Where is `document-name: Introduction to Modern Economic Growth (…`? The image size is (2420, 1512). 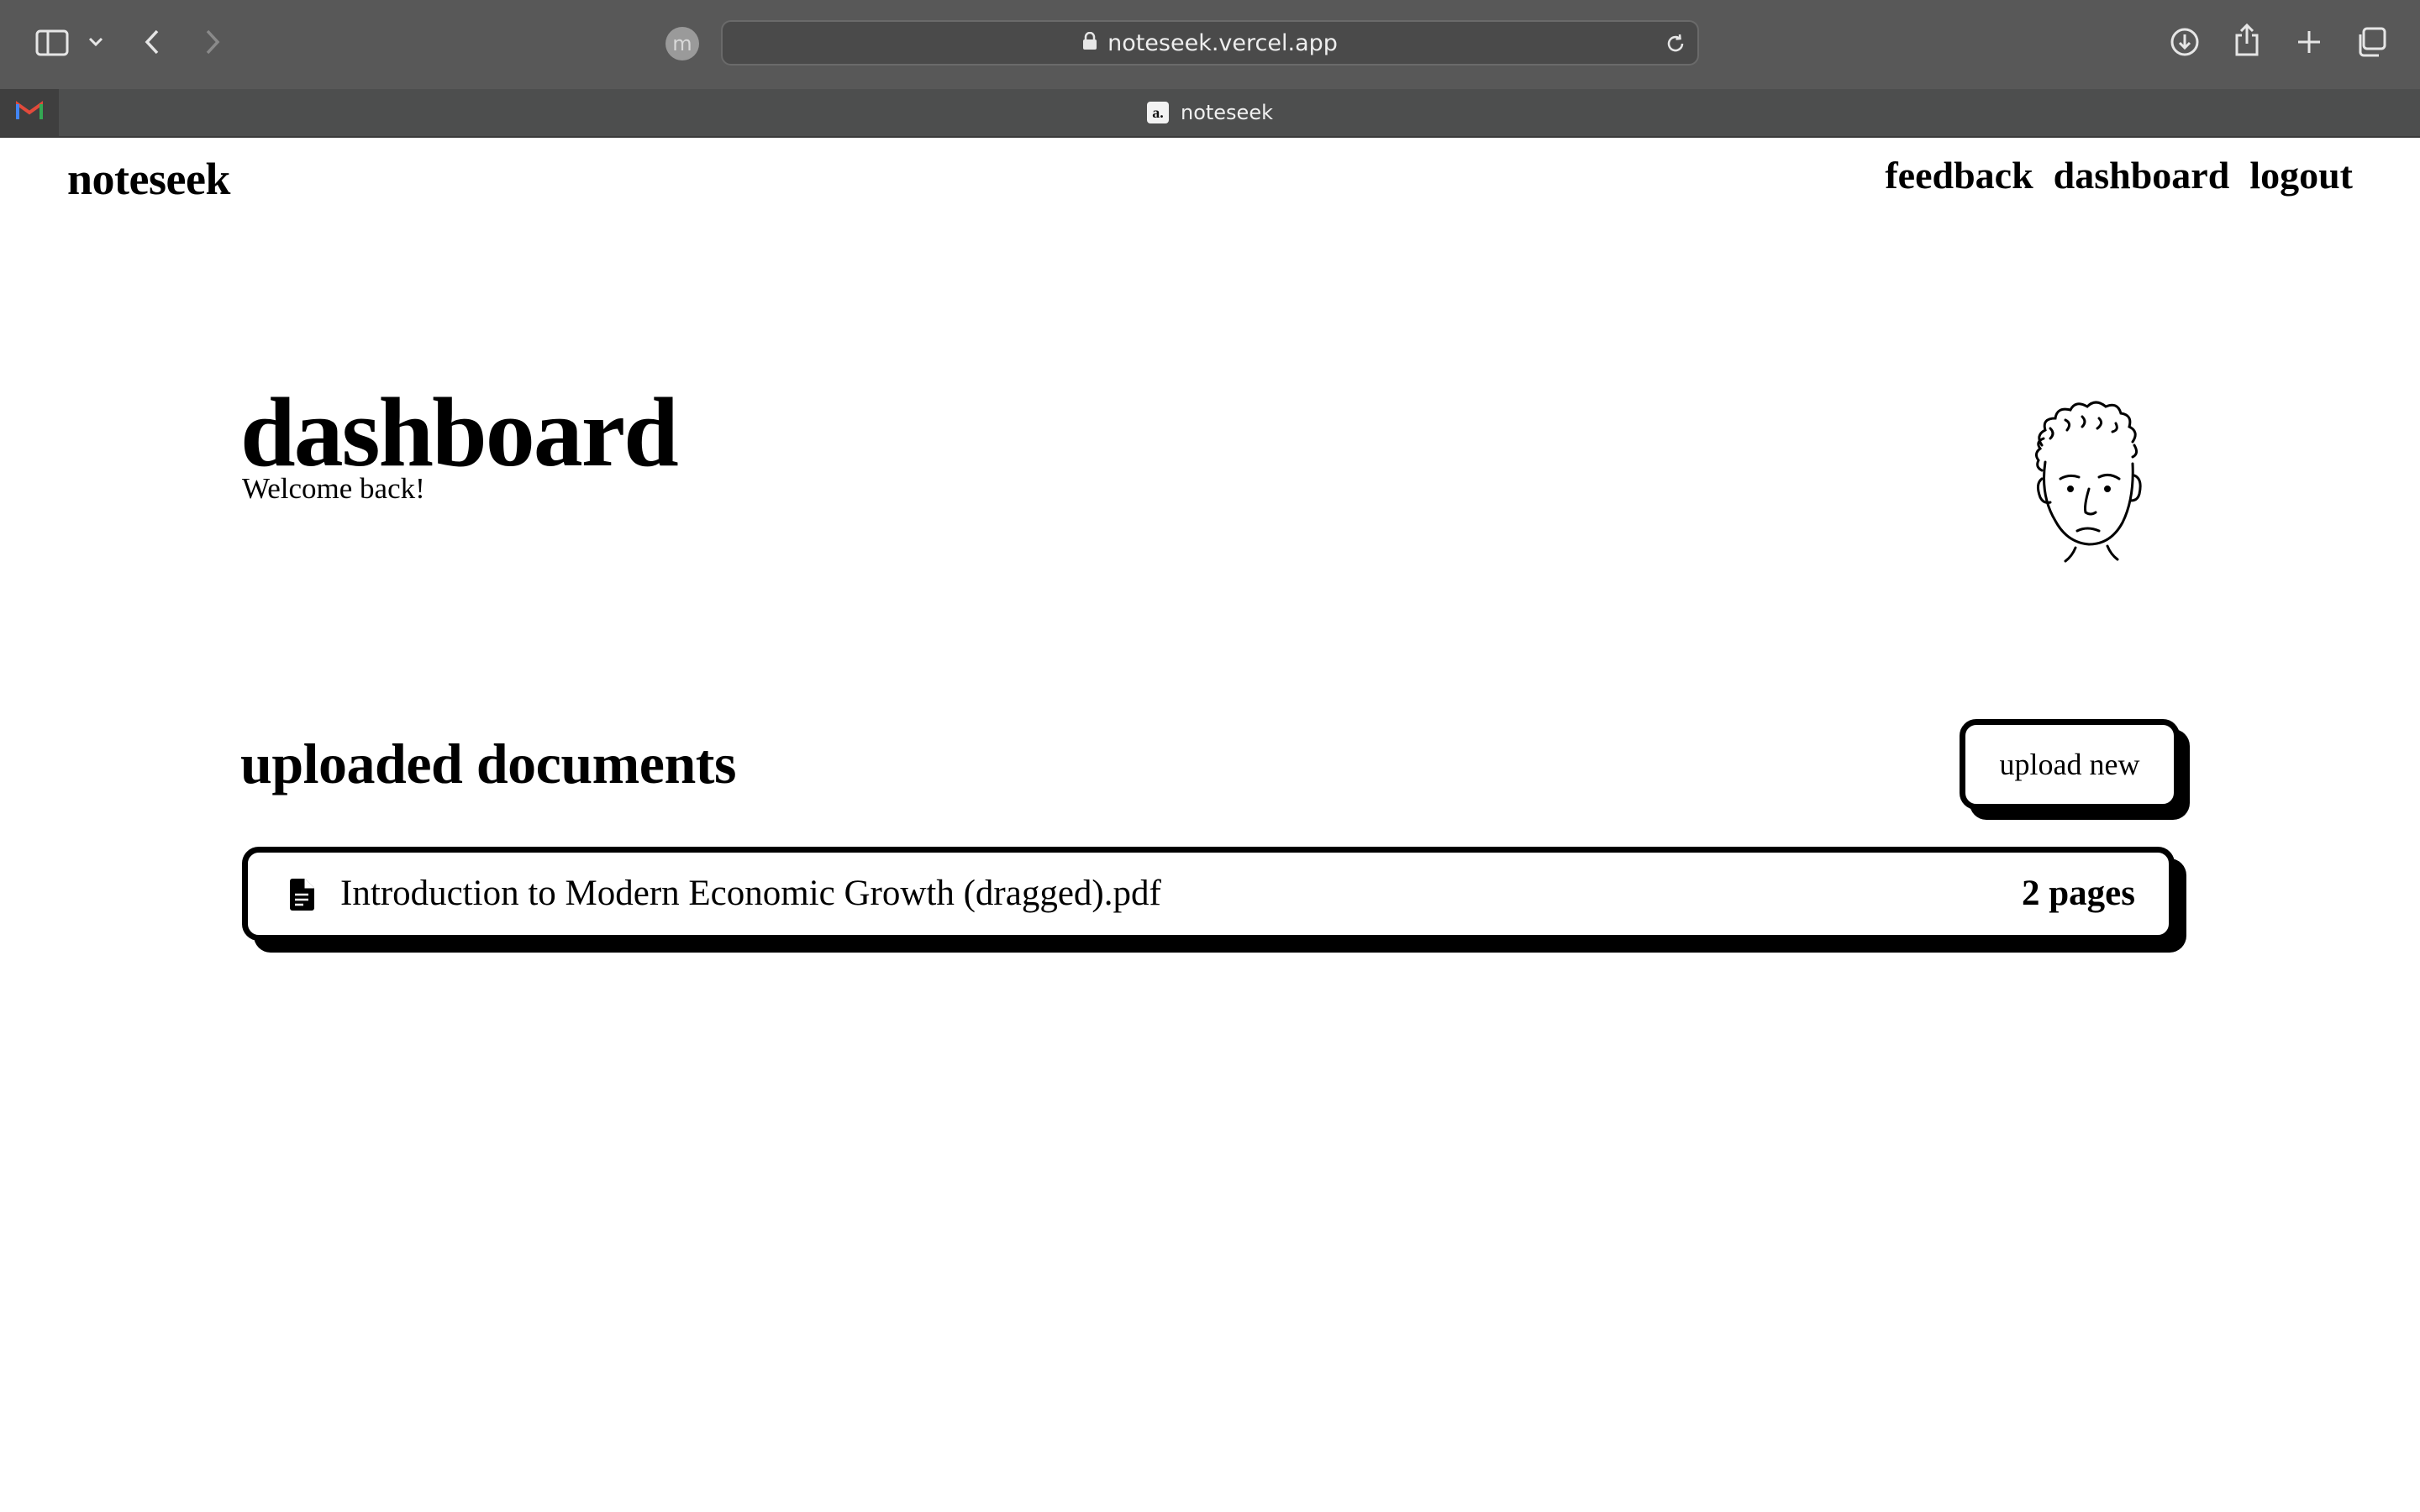 document-name: Introduction to Modern Economic Growth (… is located at coordinates (750, 893).